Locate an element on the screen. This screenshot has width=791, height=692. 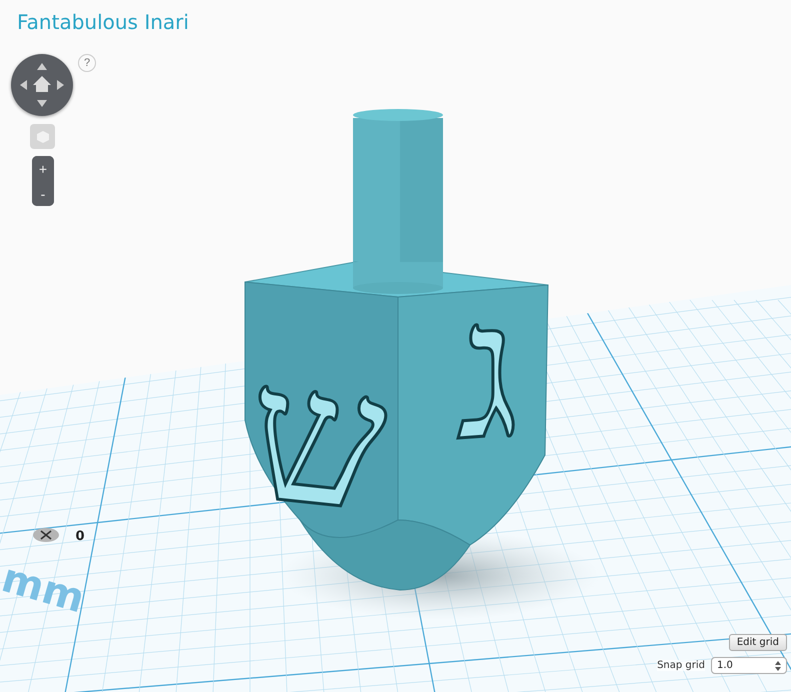
spinner-icon is located at coordinates (778, 665).